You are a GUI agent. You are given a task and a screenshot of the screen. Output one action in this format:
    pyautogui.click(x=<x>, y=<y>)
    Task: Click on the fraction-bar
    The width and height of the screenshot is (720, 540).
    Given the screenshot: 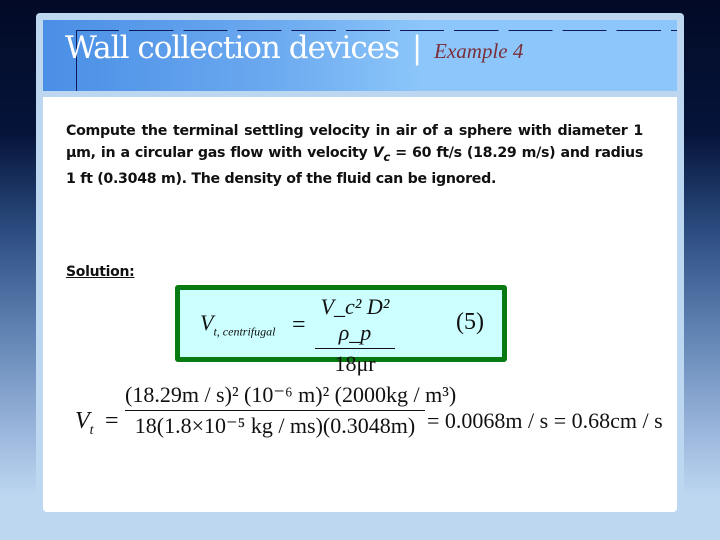 What is the action you would take?
    pyautogui.click(x=355, y=348)
    